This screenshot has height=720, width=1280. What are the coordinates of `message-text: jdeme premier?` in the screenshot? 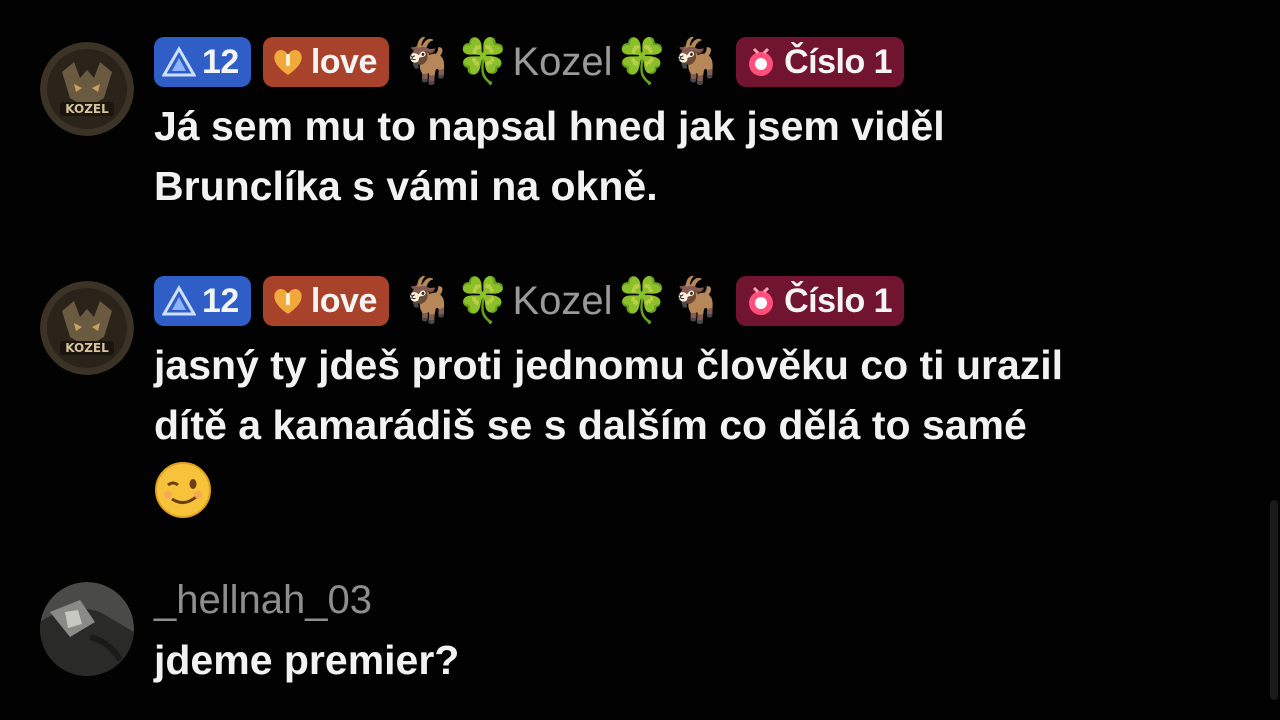 It's located at (704, 660).